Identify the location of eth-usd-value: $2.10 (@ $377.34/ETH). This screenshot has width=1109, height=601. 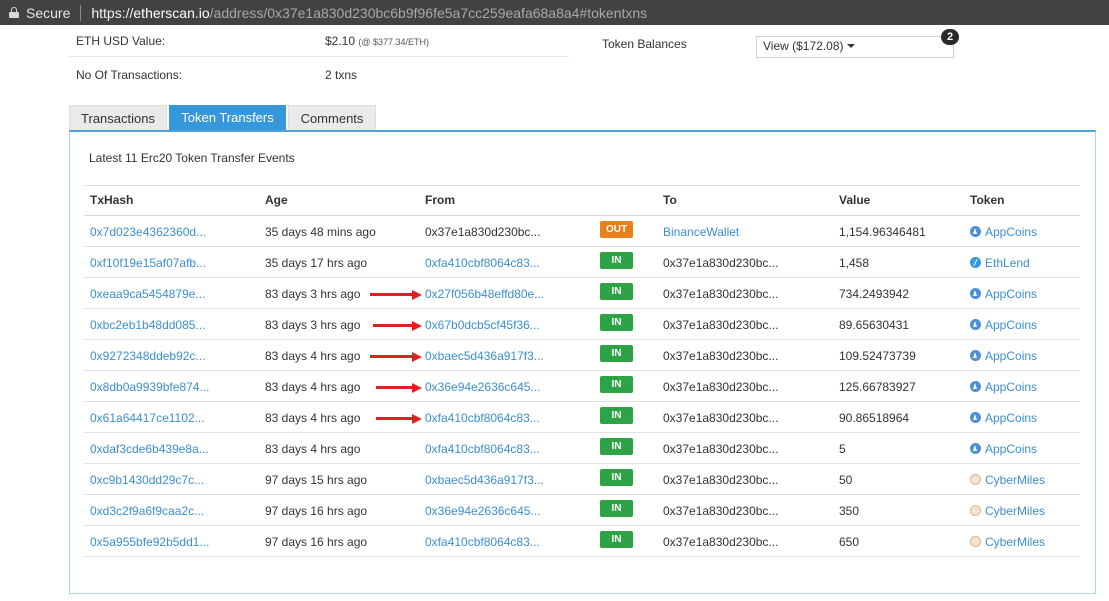
(377, 41).